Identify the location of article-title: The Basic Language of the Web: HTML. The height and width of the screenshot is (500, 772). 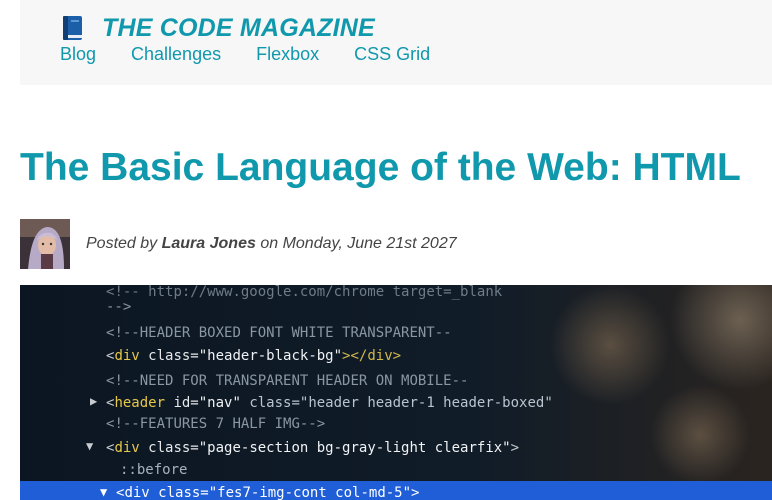
(380, 167).